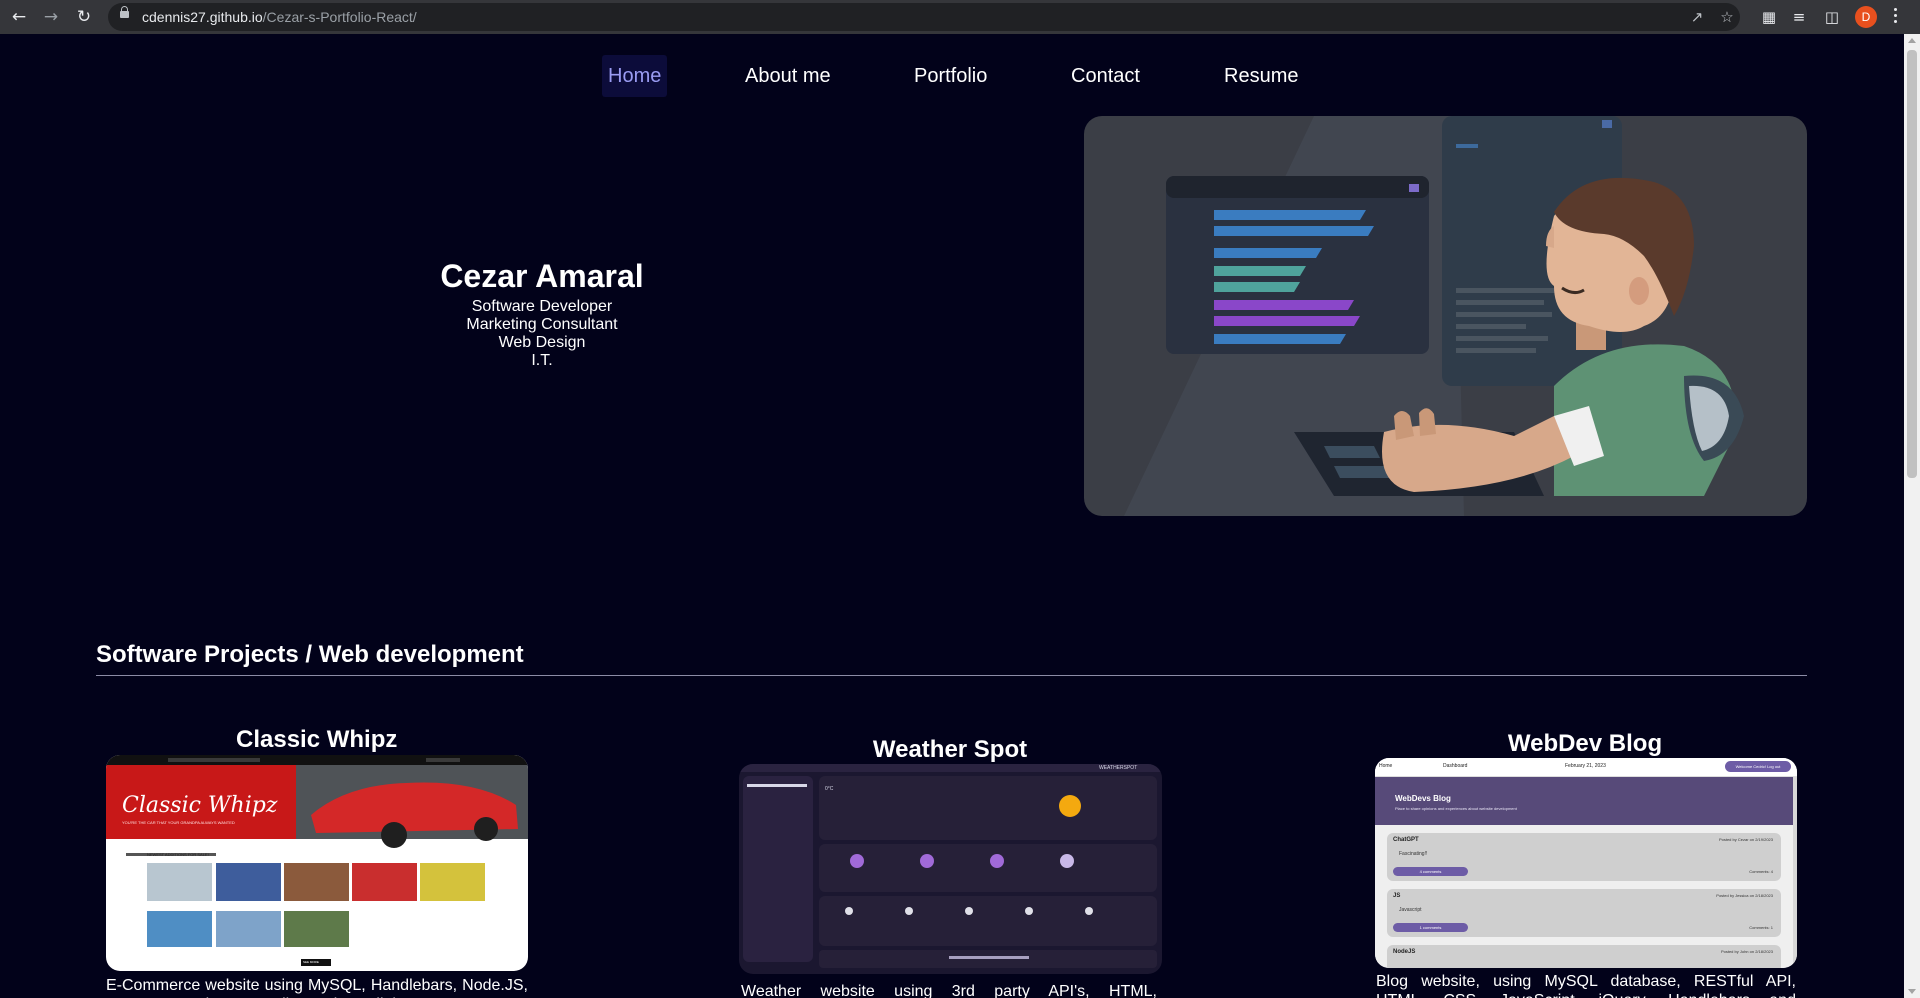  What do you see at coordinates (950, 76) in the screenshot?
I see `nav-portfolio: Portfolio` at bounding box center [950, 76].